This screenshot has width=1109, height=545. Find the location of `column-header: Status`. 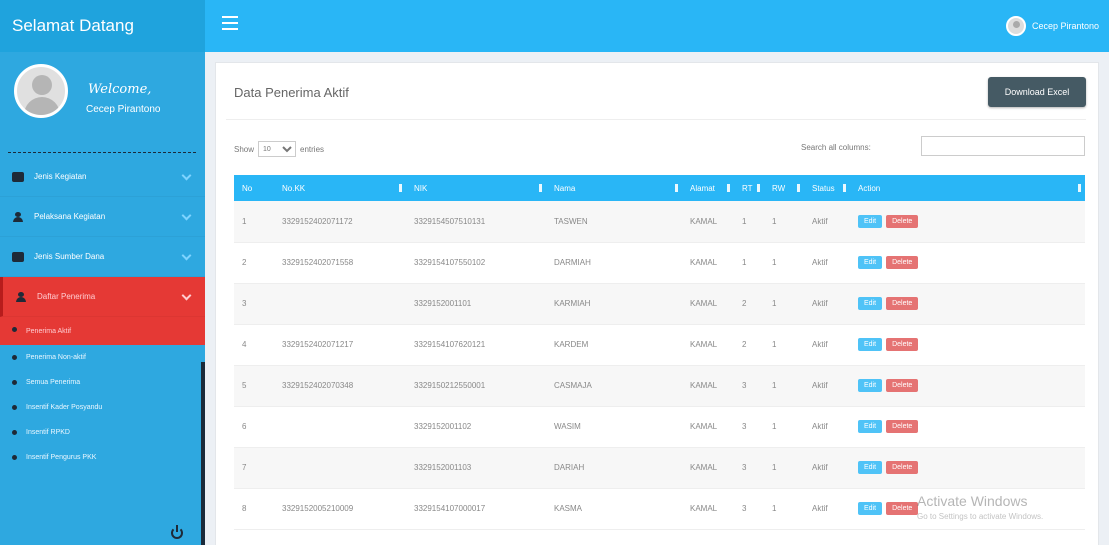

column-header: Status is located at coordinates (827, 188).